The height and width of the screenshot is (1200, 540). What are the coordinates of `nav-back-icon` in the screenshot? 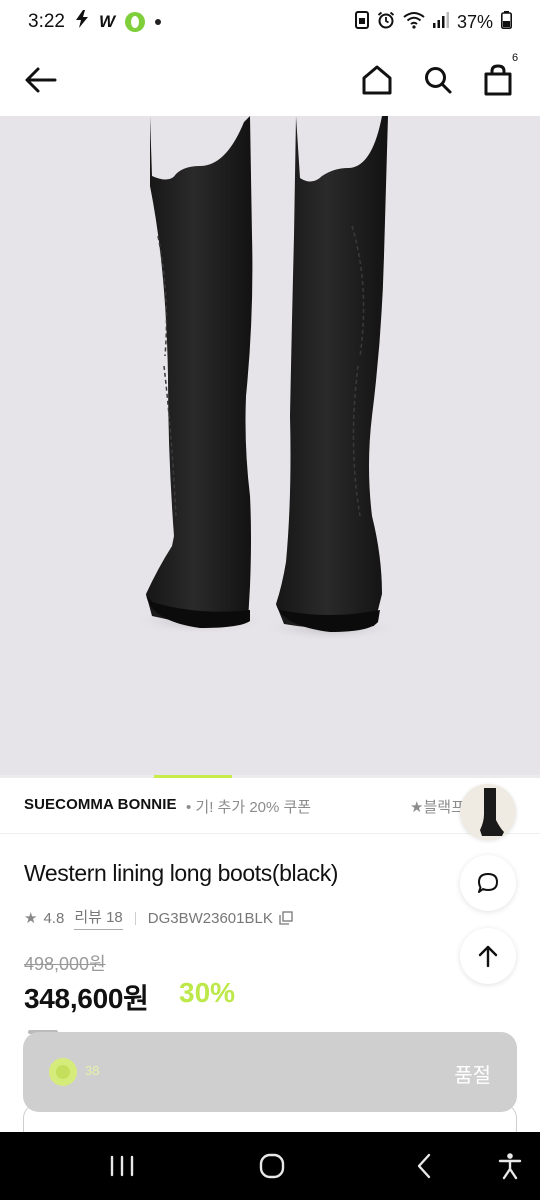 It's located at (424, 1166).